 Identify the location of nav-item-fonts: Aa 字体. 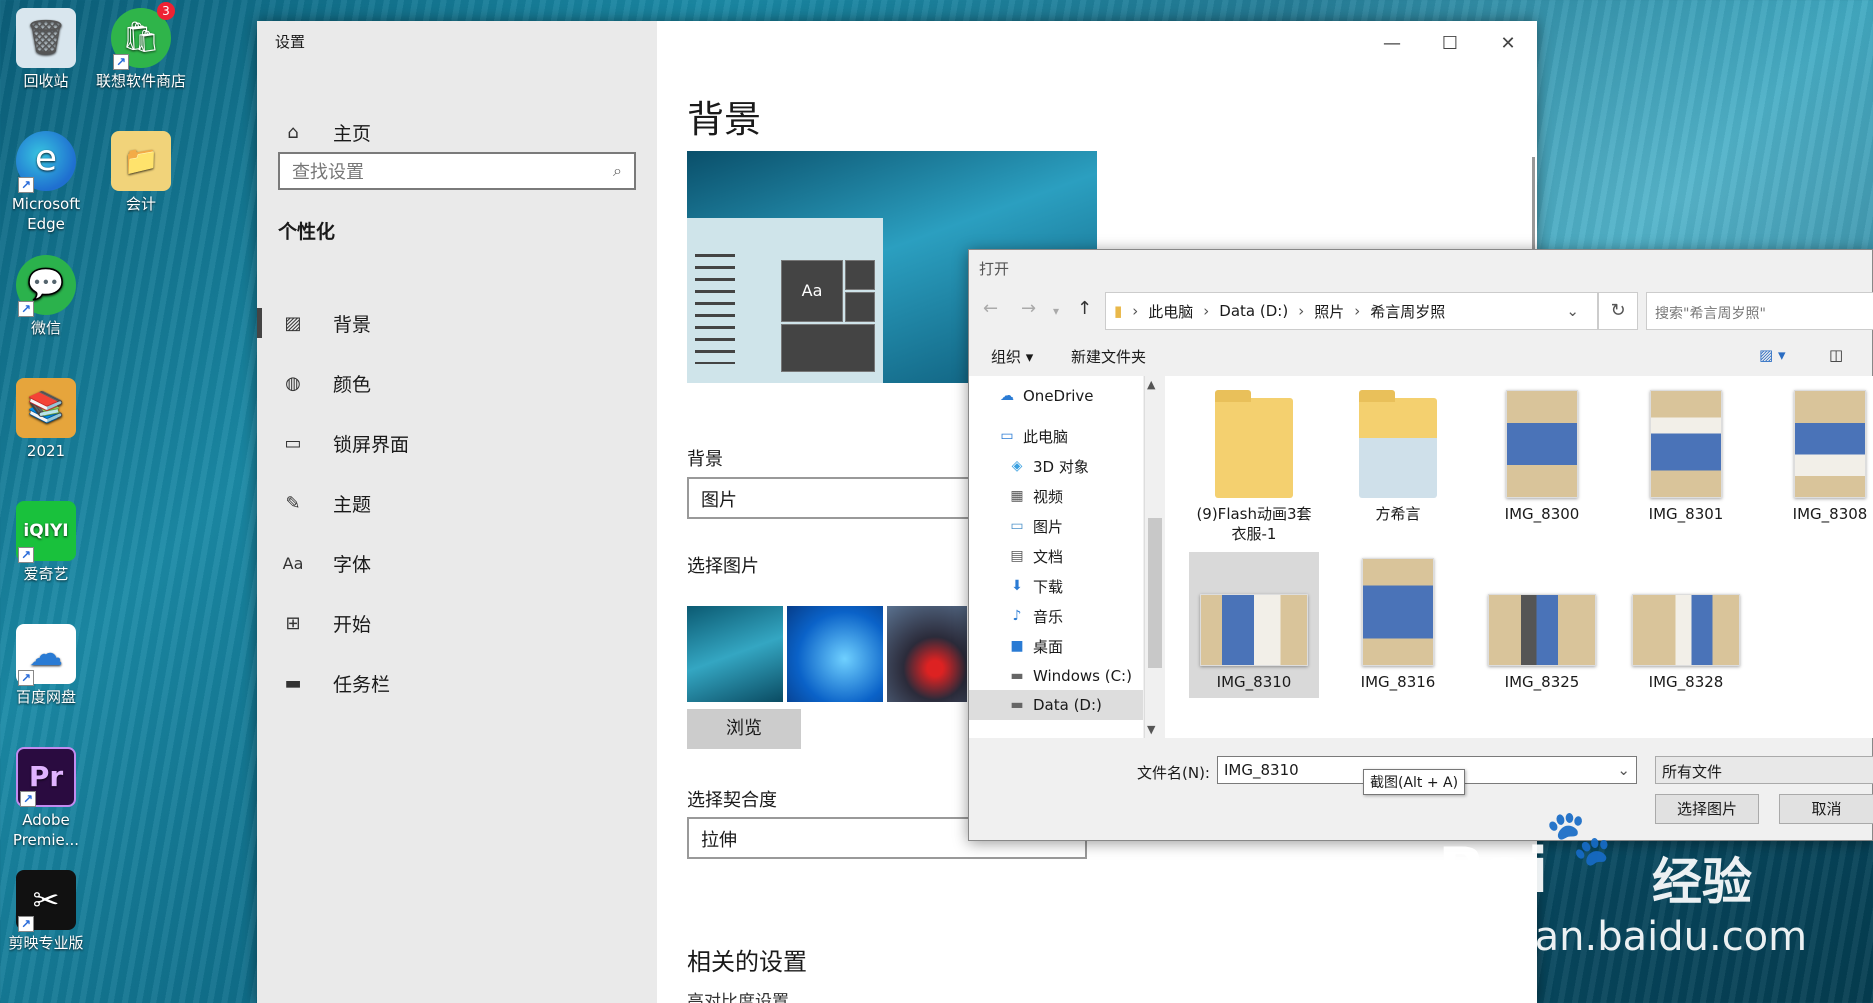
(325, 563).